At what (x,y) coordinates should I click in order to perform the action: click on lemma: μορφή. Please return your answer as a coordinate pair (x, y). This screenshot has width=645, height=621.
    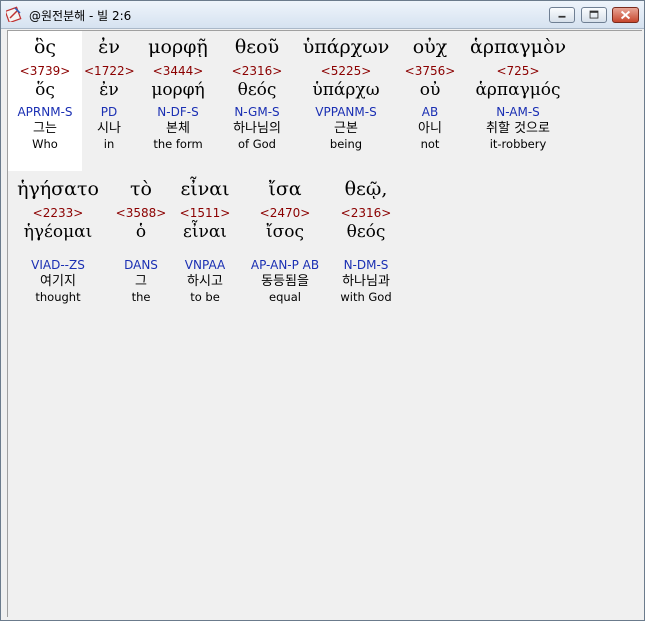
    Looking at the image, I should click on (178, 90).